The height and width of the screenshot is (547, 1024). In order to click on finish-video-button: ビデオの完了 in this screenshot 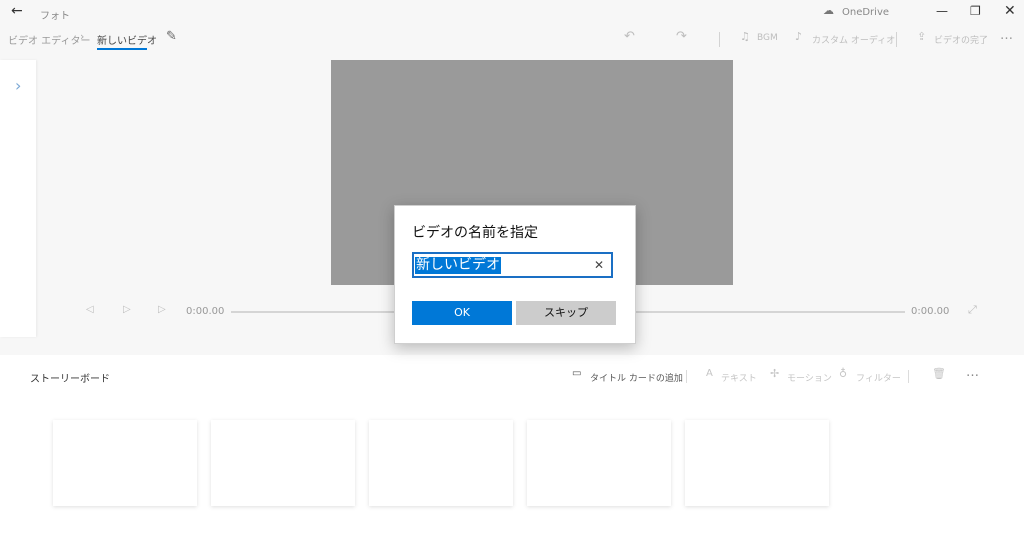, I will do `click(961, 39)`.